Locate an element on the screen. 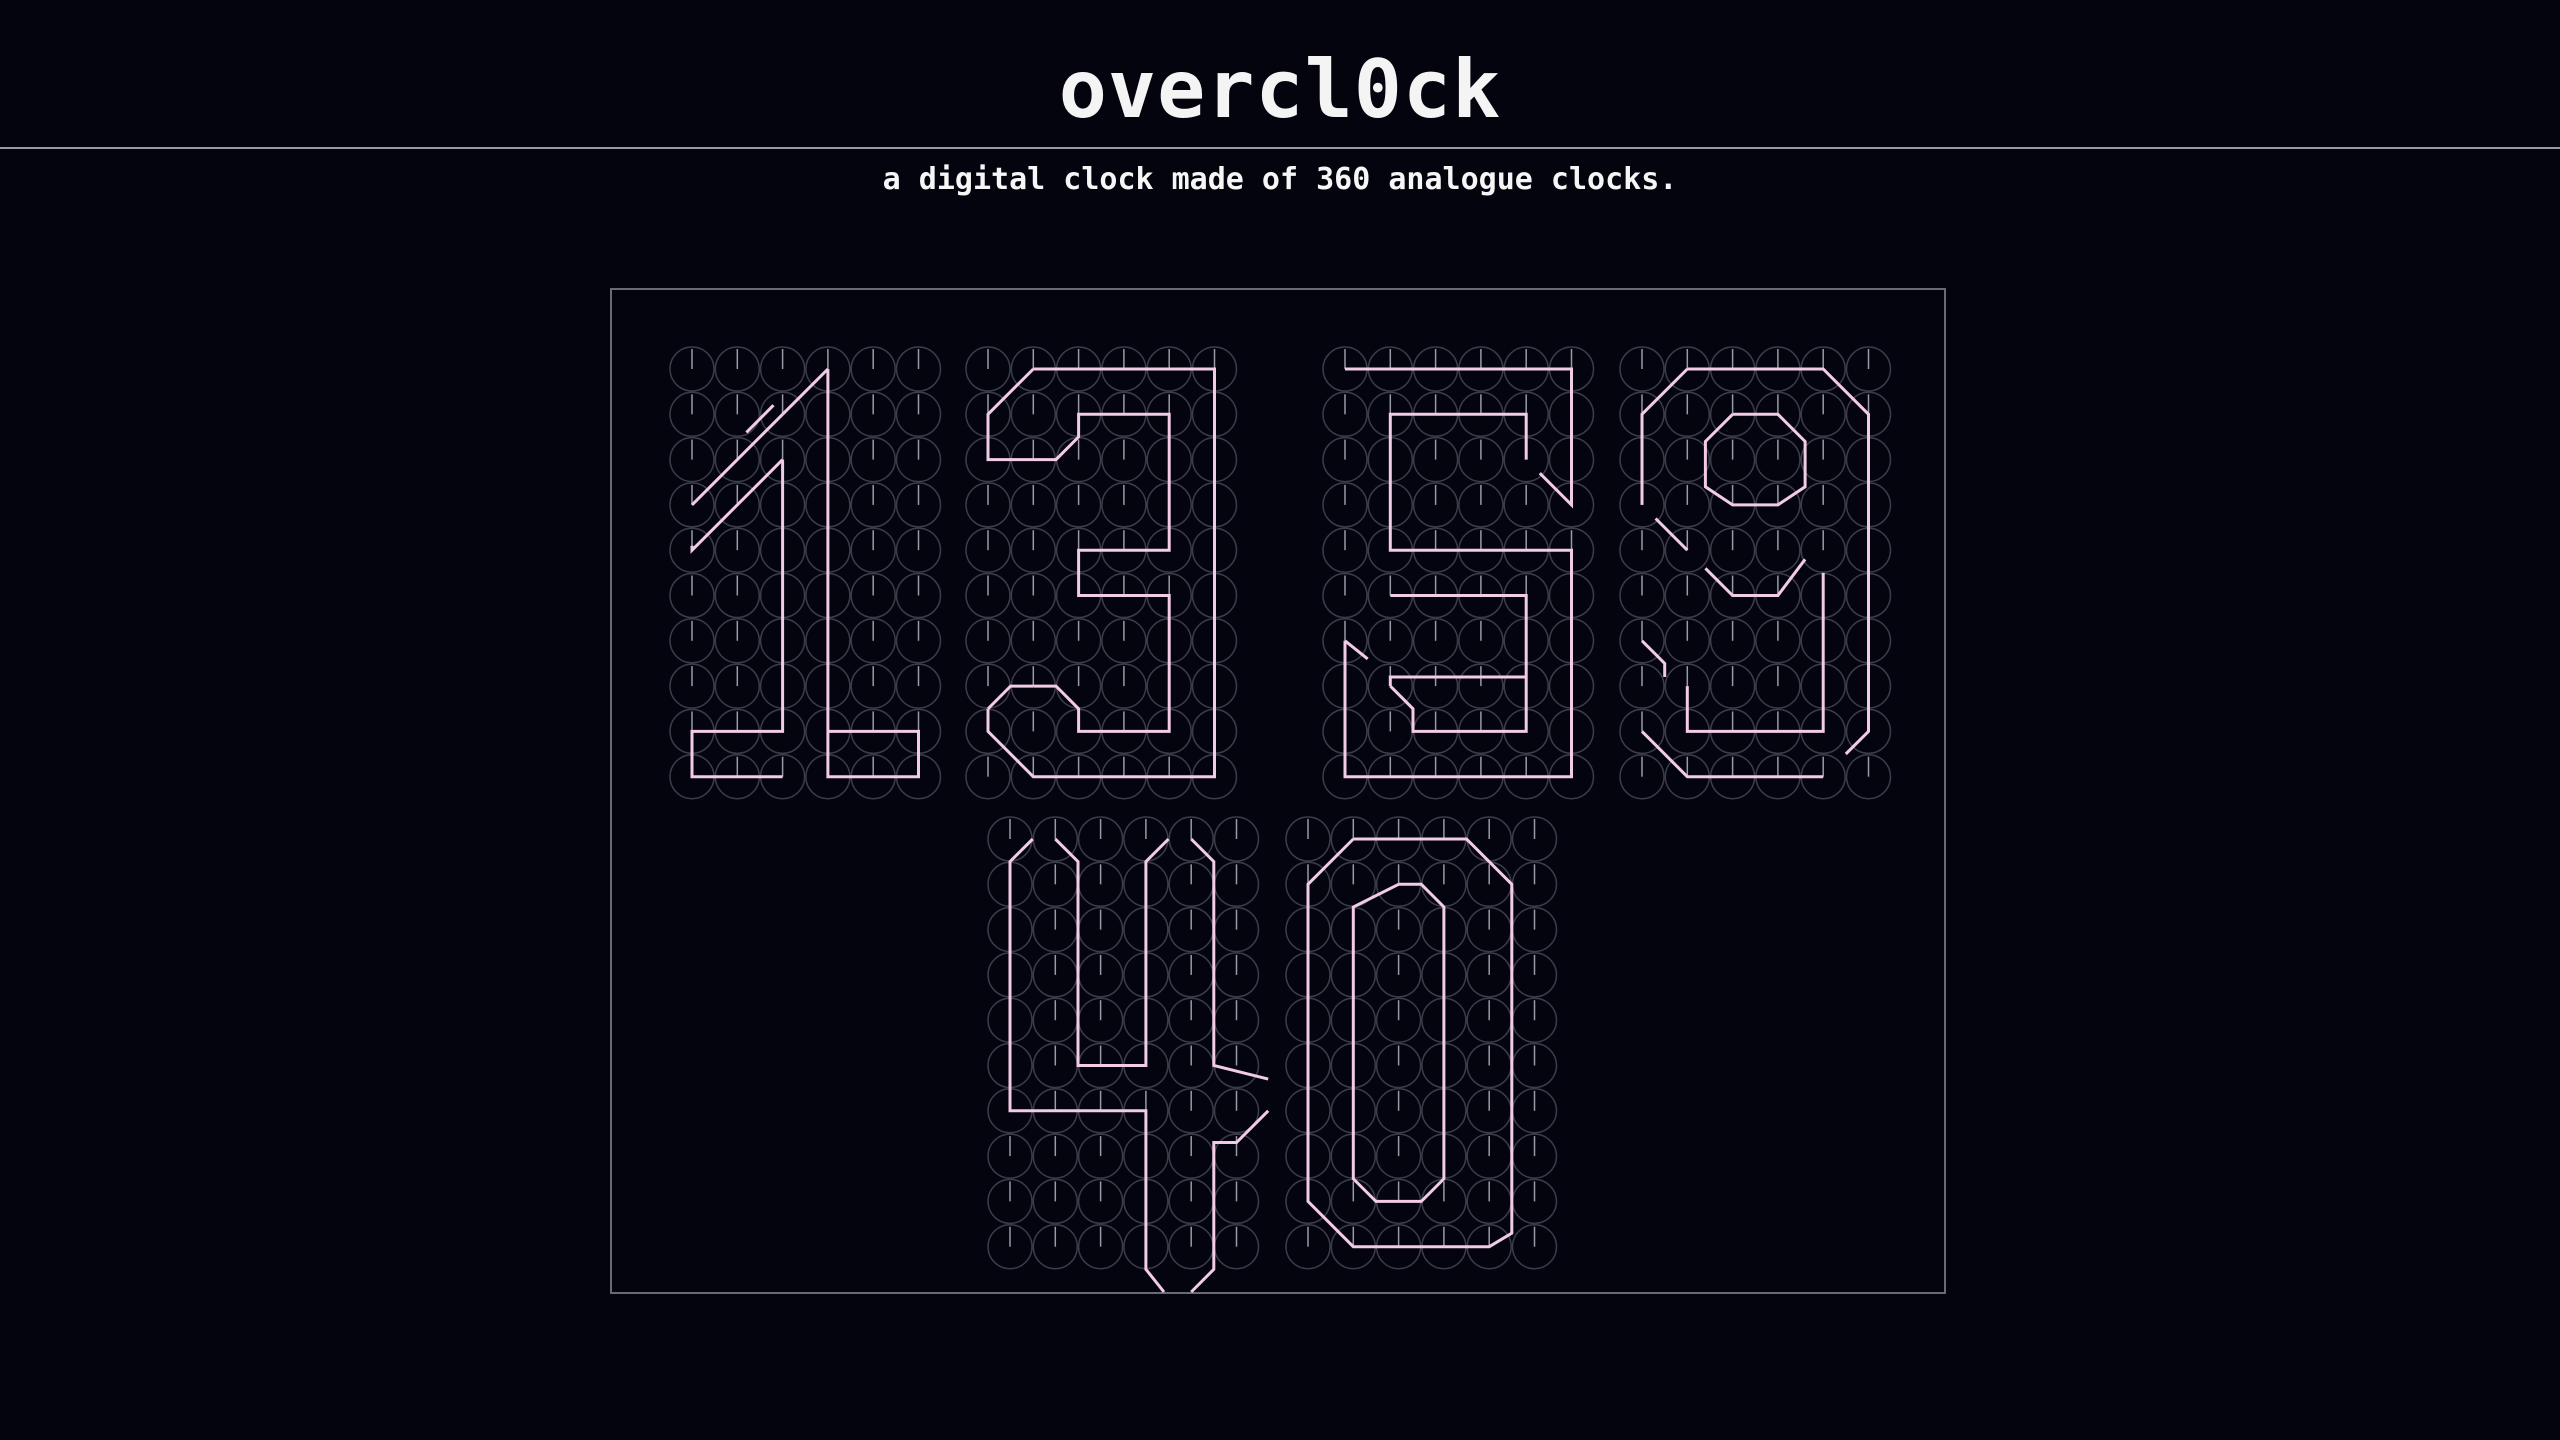 This screenshot has width=2560, height=1440. digit-3-block is located at coordinates (1101, 573).